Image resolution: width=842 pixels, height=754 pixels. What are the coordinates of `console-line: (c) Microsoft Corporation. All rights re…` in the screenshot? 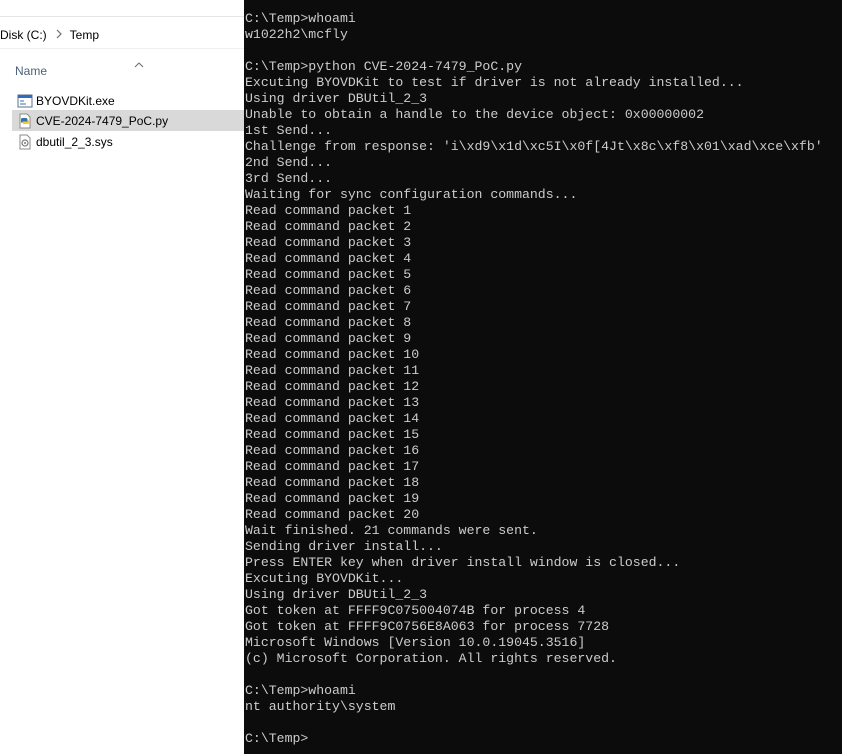 It's located at (431, 658).